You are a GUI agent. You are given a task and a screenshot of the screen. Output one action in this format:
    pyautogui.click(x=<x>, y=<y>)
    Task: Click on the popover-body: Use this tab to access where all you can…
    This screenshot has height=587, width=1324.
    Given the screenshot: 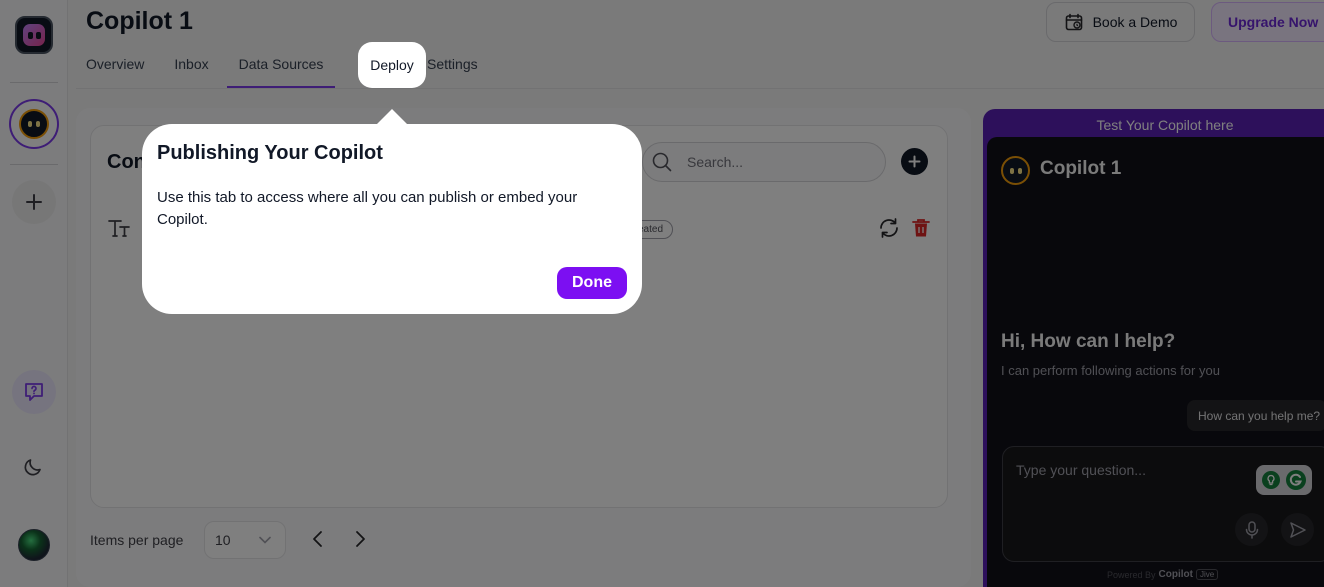 What is the action you would take?
    pyautogui.click(x=367, y=208)
    